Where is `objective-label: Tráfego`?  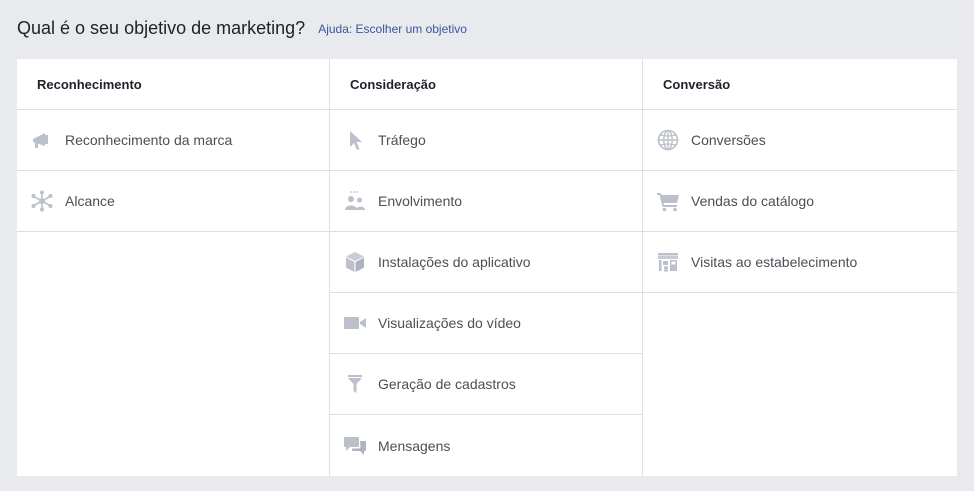
objective-label: Tráfego is located at coordinates (402, 140).